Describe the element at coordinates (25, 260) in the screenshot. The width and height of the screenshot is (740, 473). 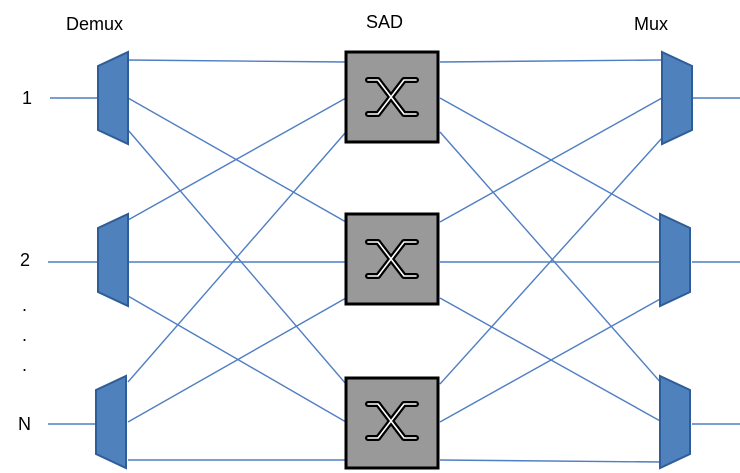
I see `port-label-2: 2` at that location.